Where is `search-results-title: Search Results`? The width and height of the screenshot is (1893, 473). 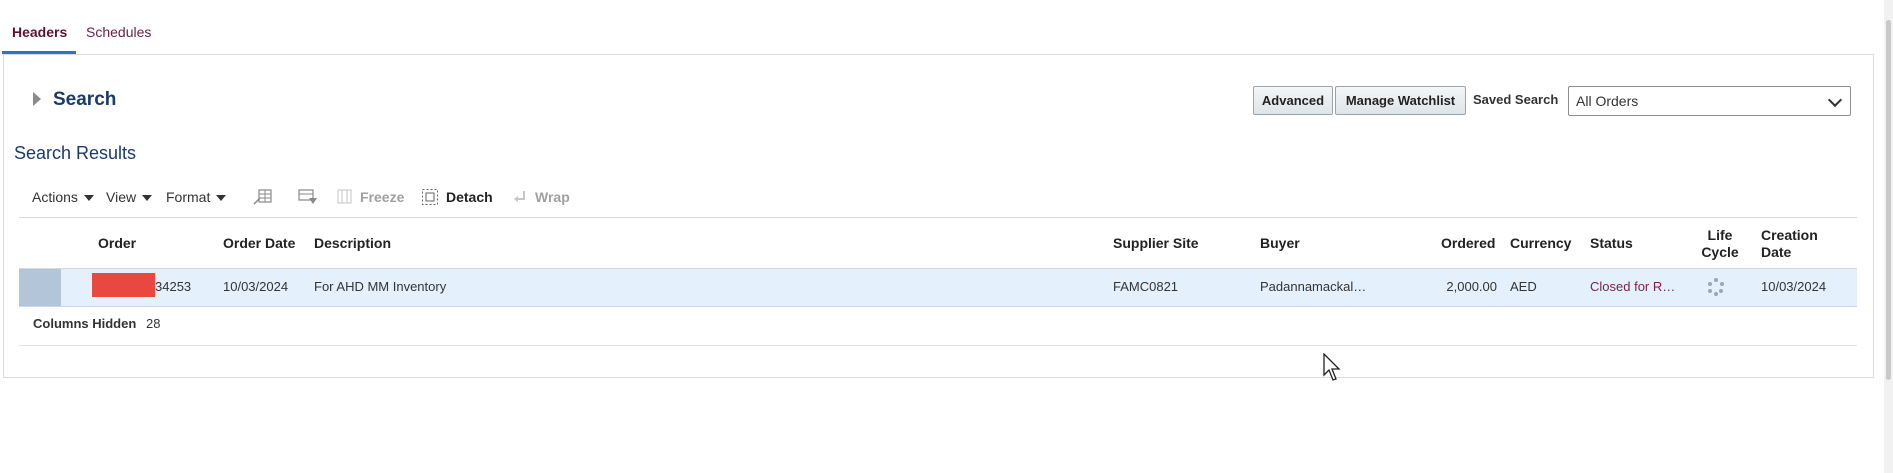 search-results-title: Search Results is located at coordinates (75, 153).